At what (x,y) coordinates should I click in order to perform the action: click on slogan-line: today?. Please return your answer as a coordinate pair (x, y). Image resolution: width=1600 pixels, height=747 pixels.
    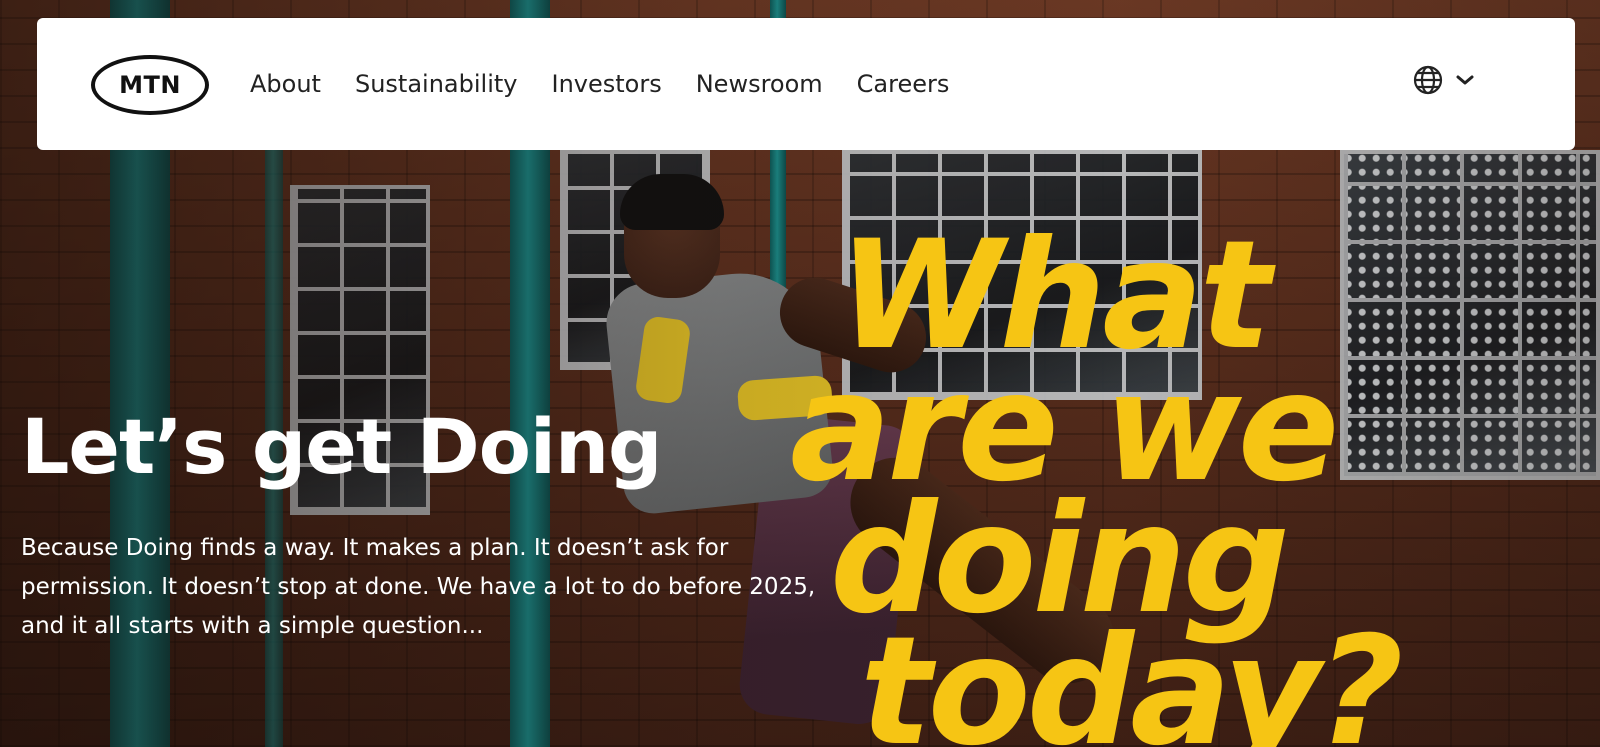
    Looking at the image, I should click on (1132, 676).